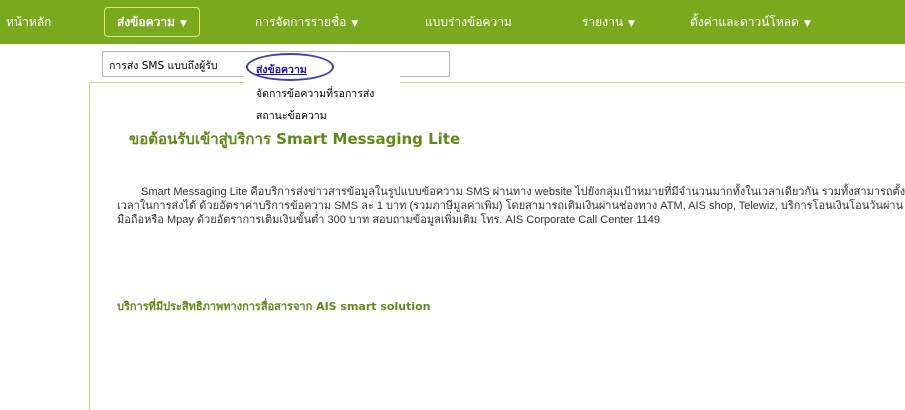 The width and height of the screenshot is (905, 410). Describe the element at coordinates (301, 22) in the screenshot. I see `nav-manage-list-label: การจัดการรายชื่อ` at that location.